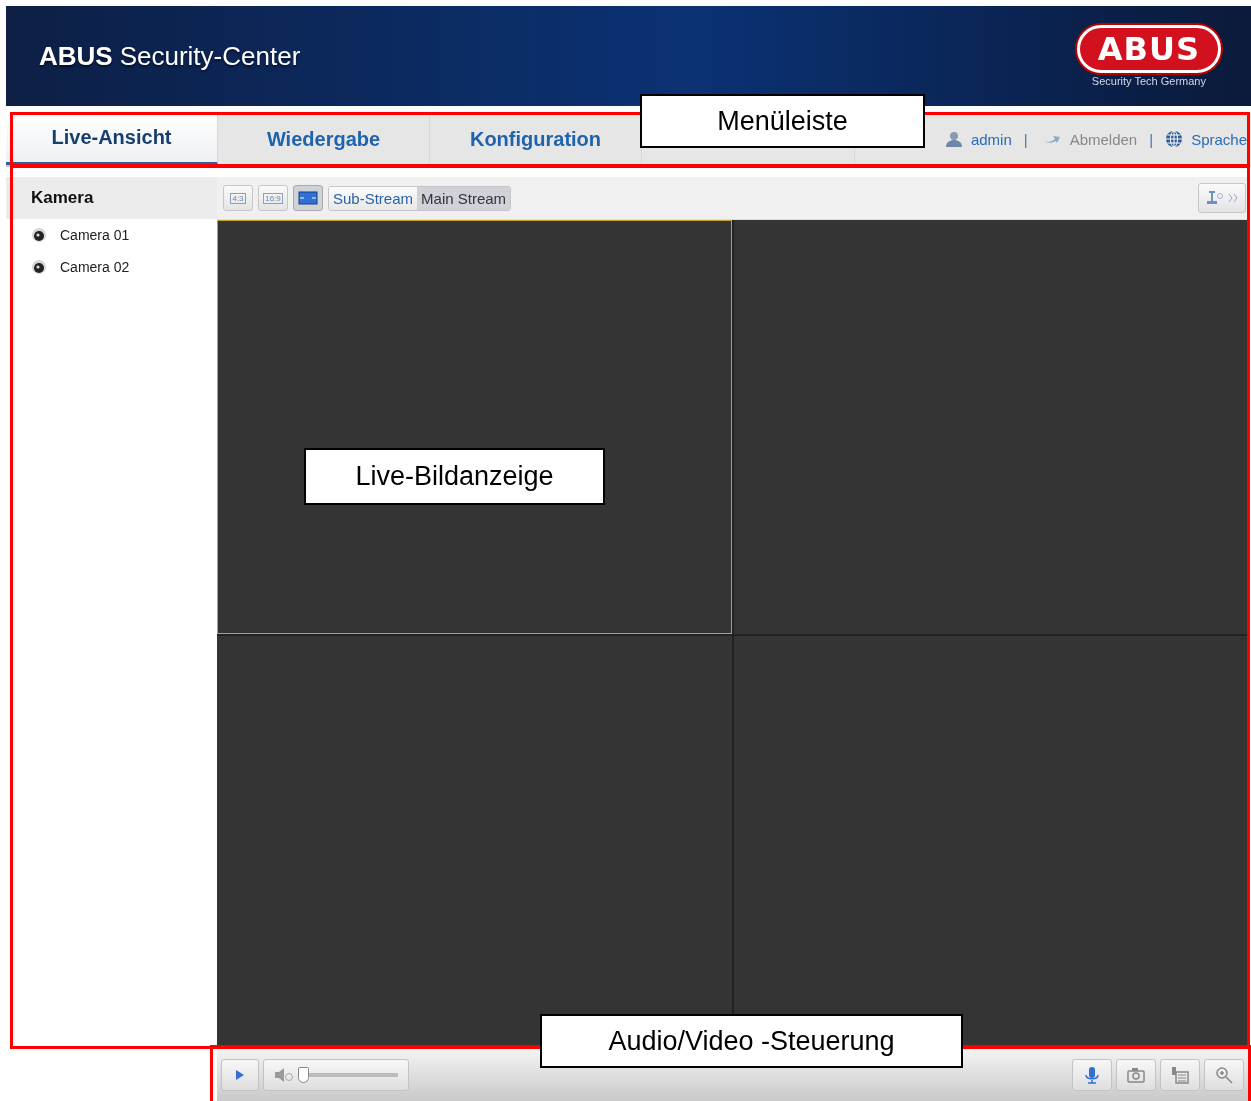  I want to click on stream-button: Sub-Stream, so click(373, 198).